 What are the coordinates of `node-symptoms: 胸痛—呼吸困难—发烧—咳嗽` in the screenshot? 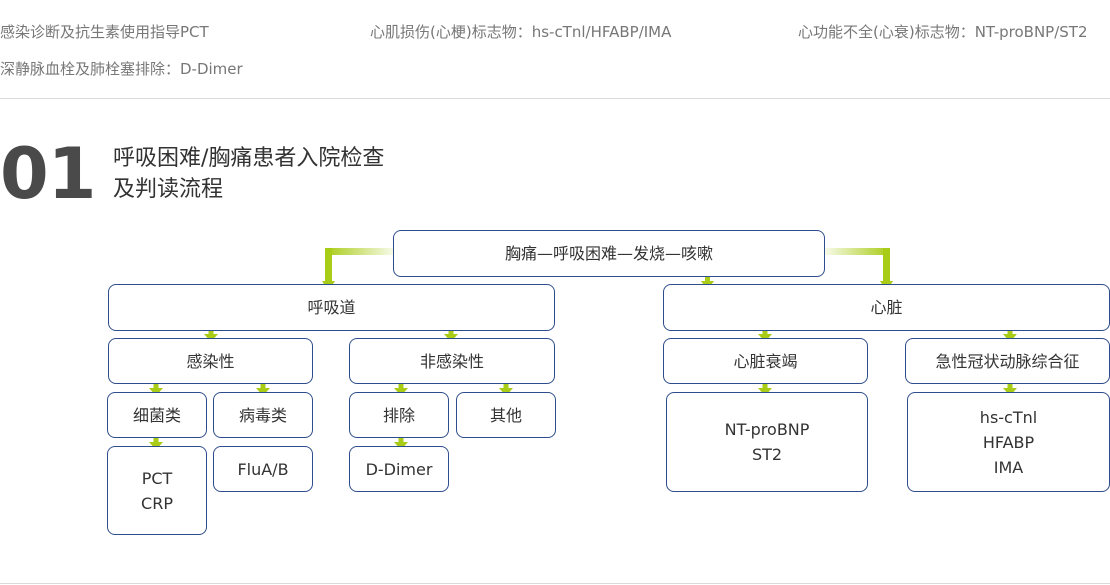 It's located at (609, 253).